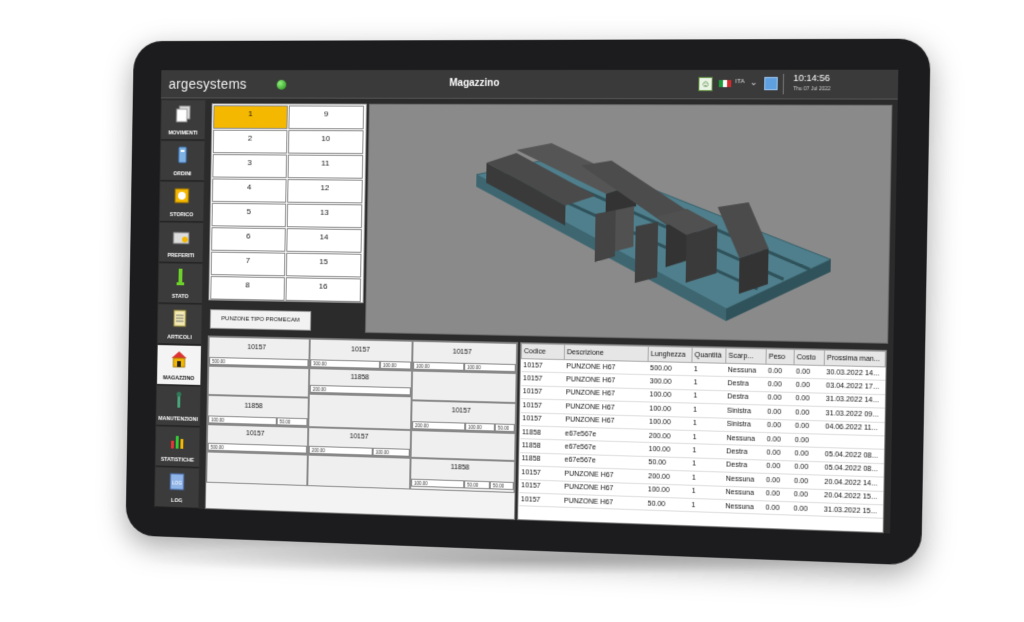  I want to click on slot-cell: 10157 100.00 100.00, so click(465, 357).